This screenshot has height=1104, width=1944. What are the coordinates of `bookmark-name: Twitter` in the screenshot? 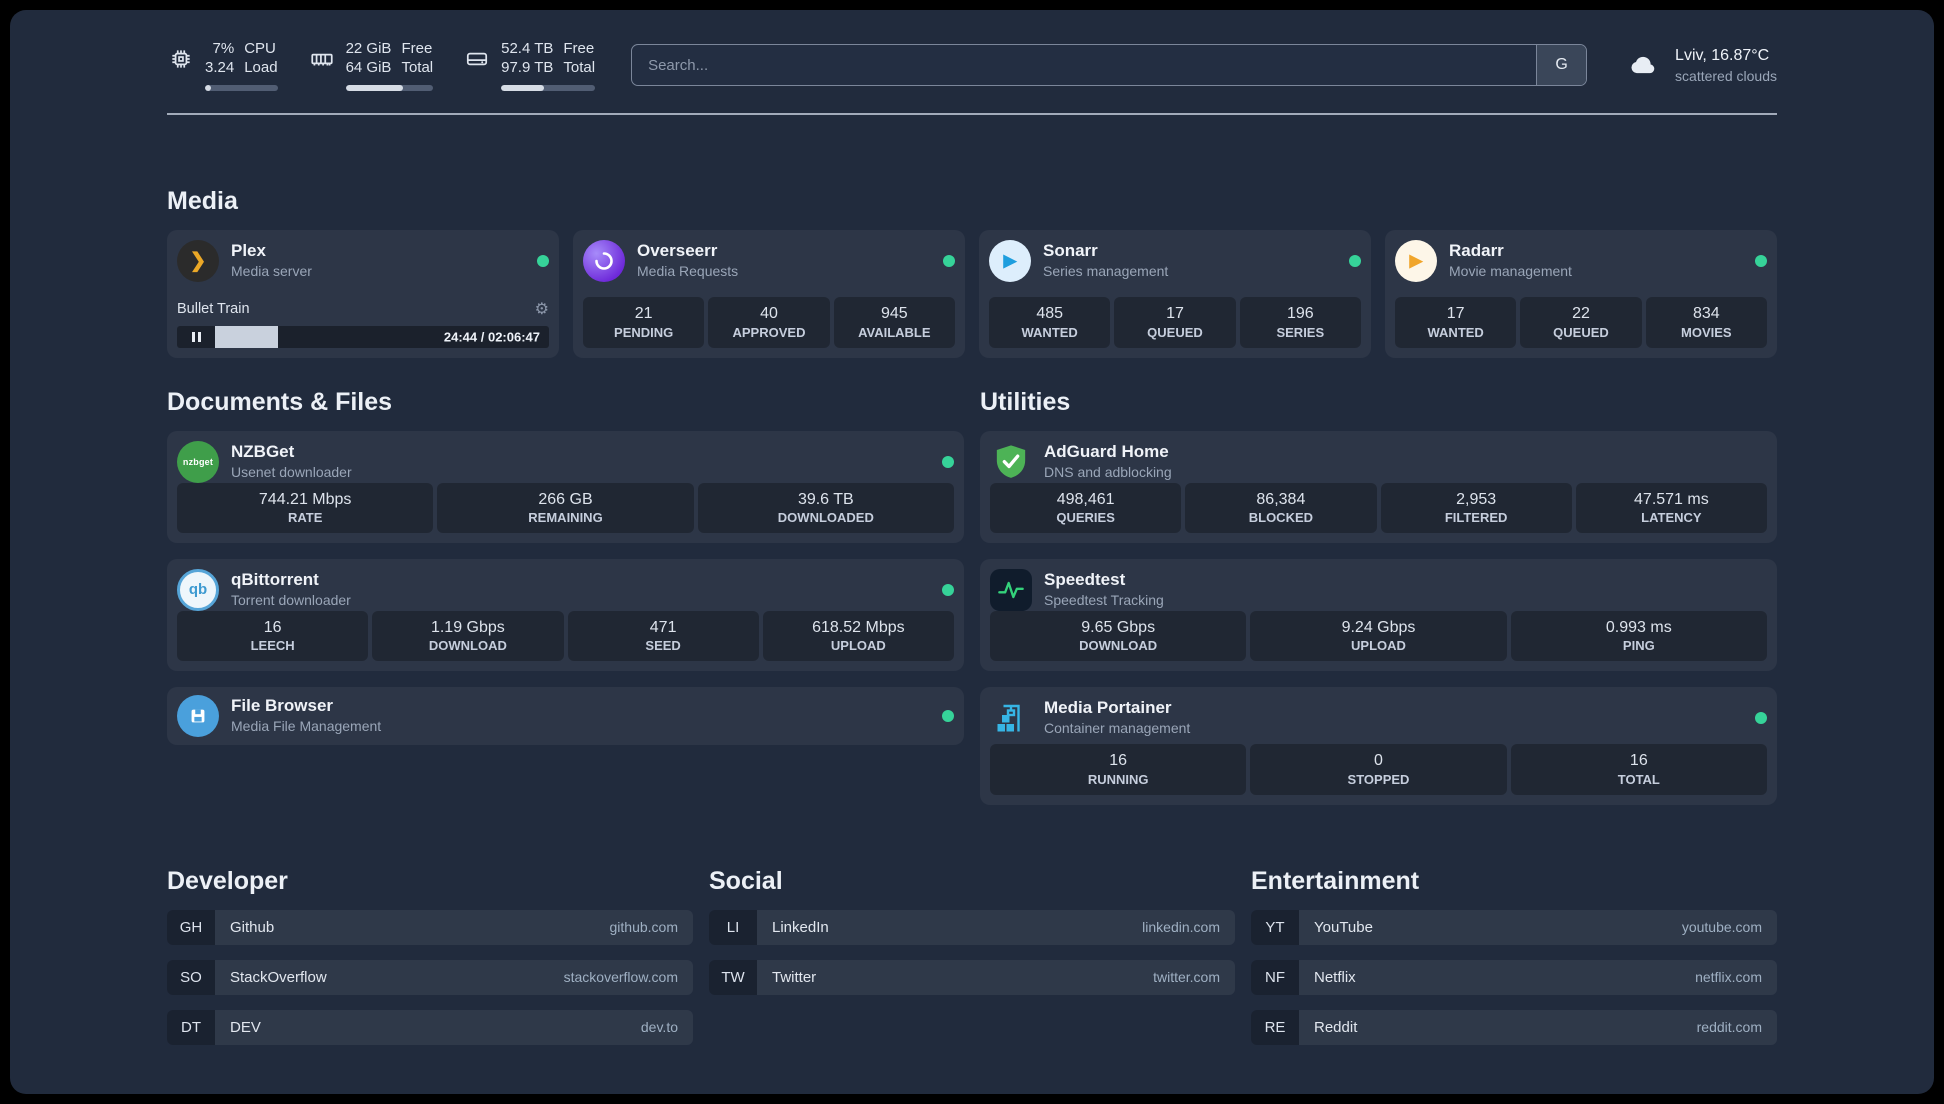 It's located at (794, 977).